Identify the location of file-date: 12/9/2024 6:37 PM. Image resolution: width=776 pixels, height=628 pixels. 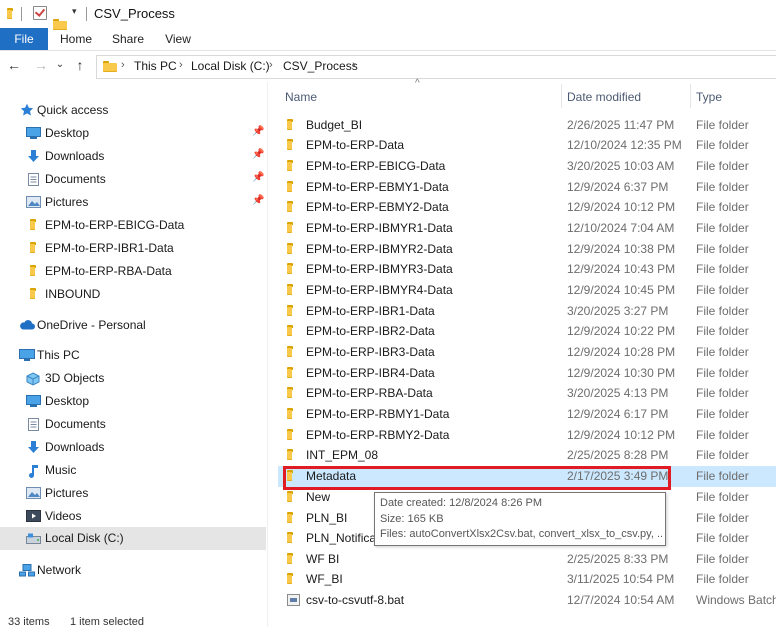
(618, 187).